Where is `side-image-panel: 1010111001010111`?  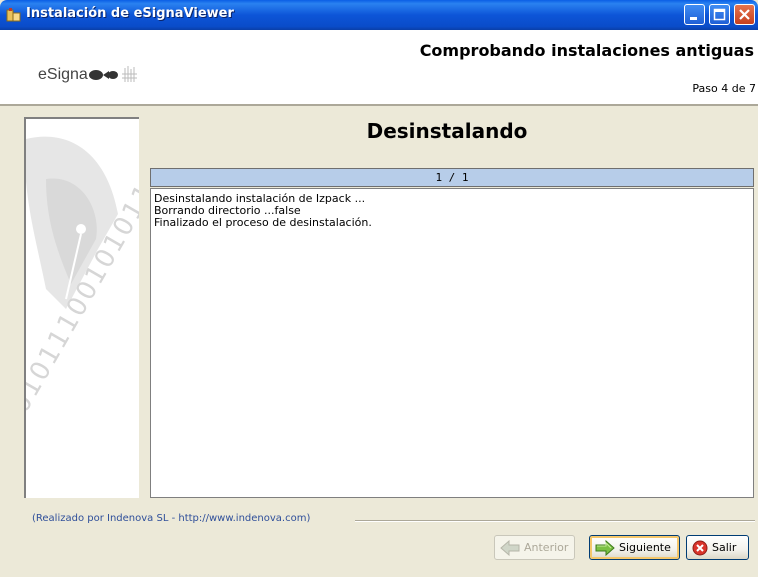 side-image-panel: 1010111001010111 is located at coordinates (81, 307).